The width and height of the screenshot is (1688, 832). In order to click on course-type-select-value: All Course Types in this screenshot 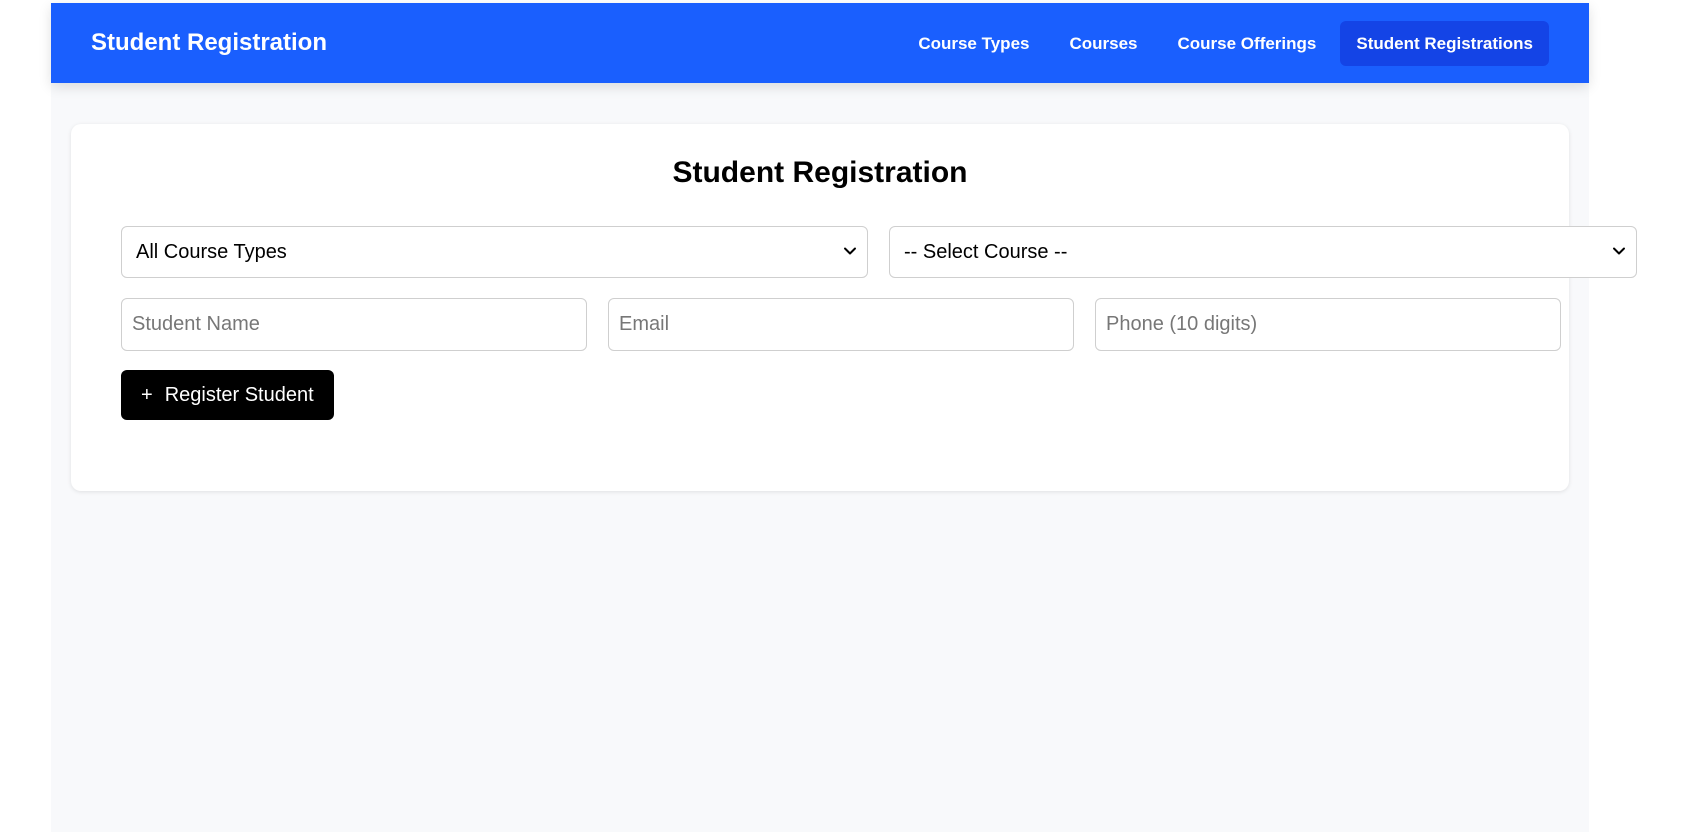, I will do `click(211, 252)`.